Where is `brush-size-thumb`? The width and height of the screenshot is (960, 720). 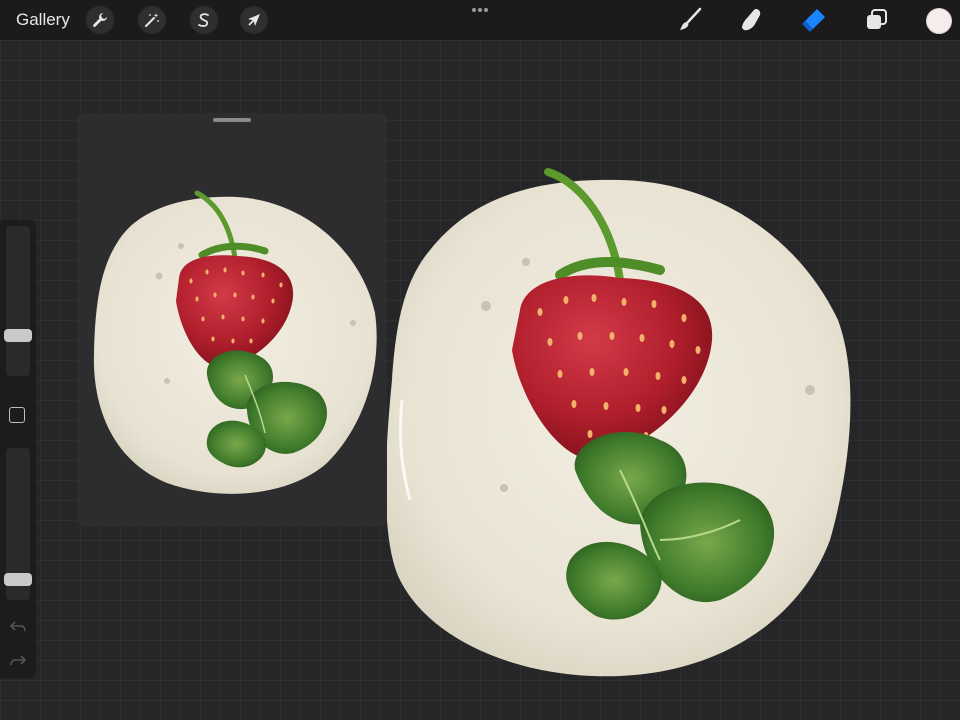 brush-size-thumb is located at coordinates (18, 335).